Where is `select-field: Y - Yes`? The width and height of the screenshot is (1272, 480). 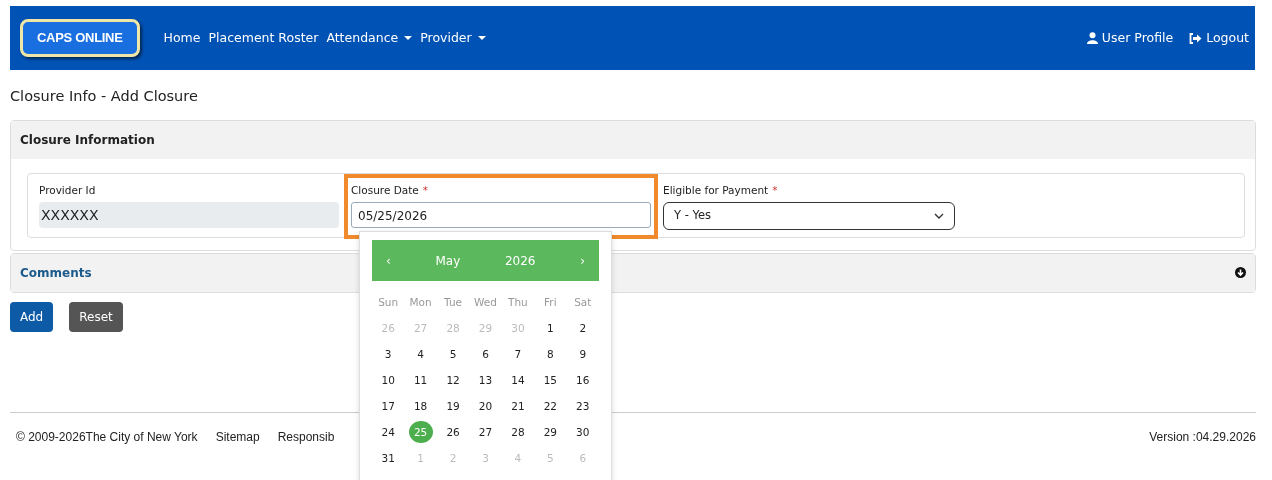 select-field: Y - Yes is located at coordinates (809, 215).